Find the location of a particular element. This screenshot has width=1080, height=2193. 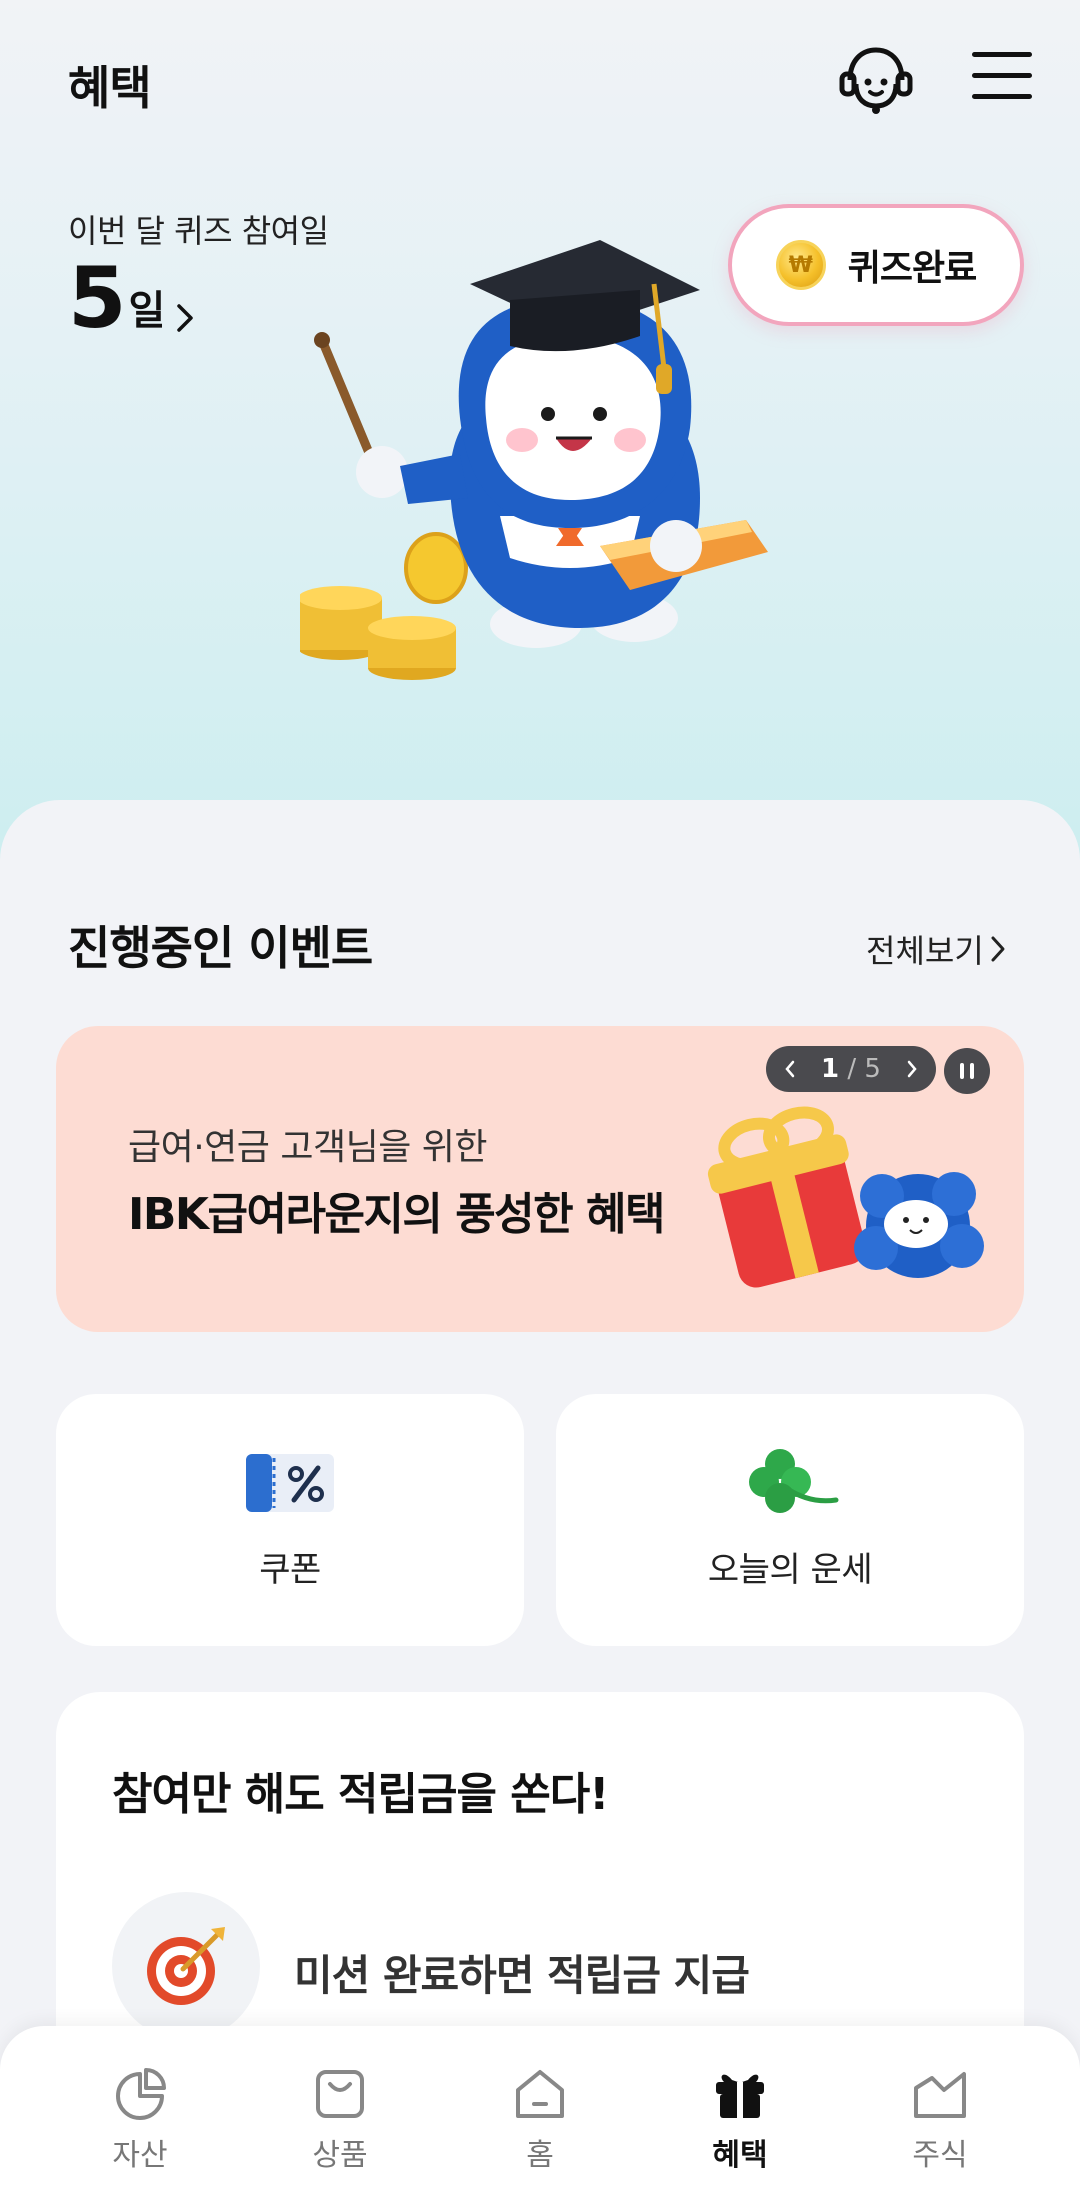

tab-label: 홈 is located at coordinates (540, 2155).